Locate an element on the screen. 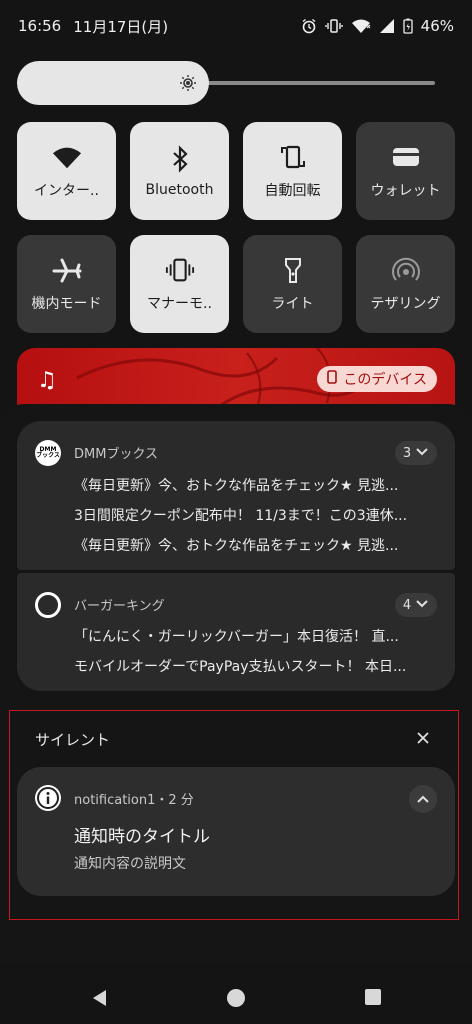 Image resolution: width=472 pixels, height=1024 pixels. notification-card: notification1・2 分 通知時のタイトル 通知内容の説明文 is located at coordinates (236, 831).